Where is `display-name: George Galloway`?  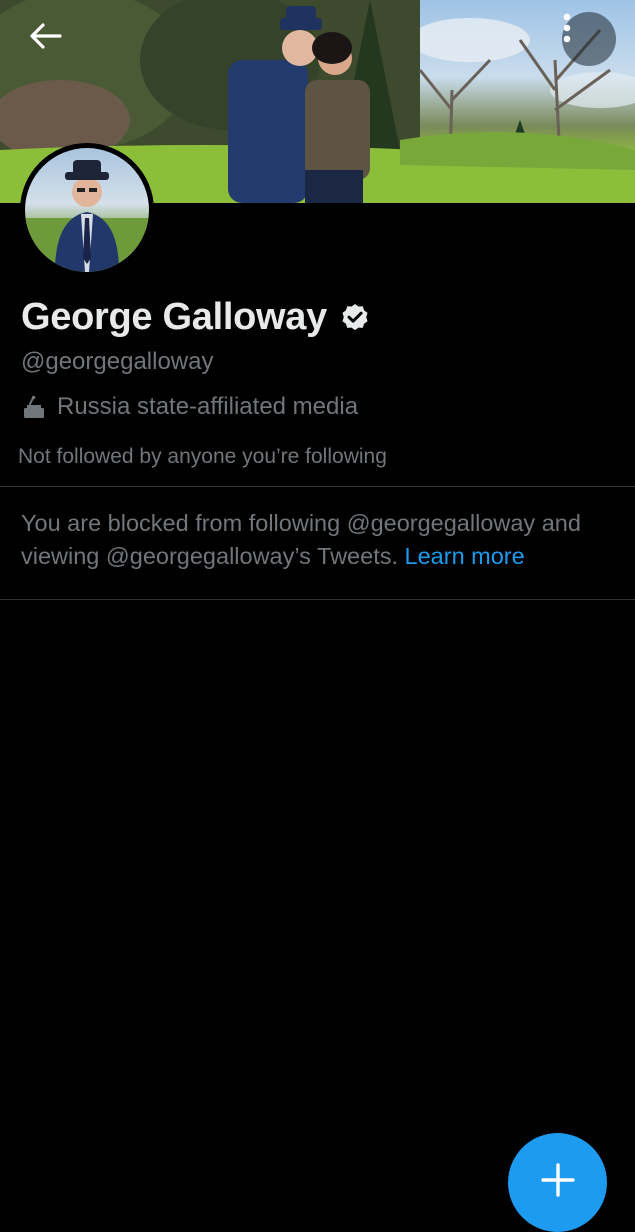 display-name: George Galloway is located at coordinates (174, 317).